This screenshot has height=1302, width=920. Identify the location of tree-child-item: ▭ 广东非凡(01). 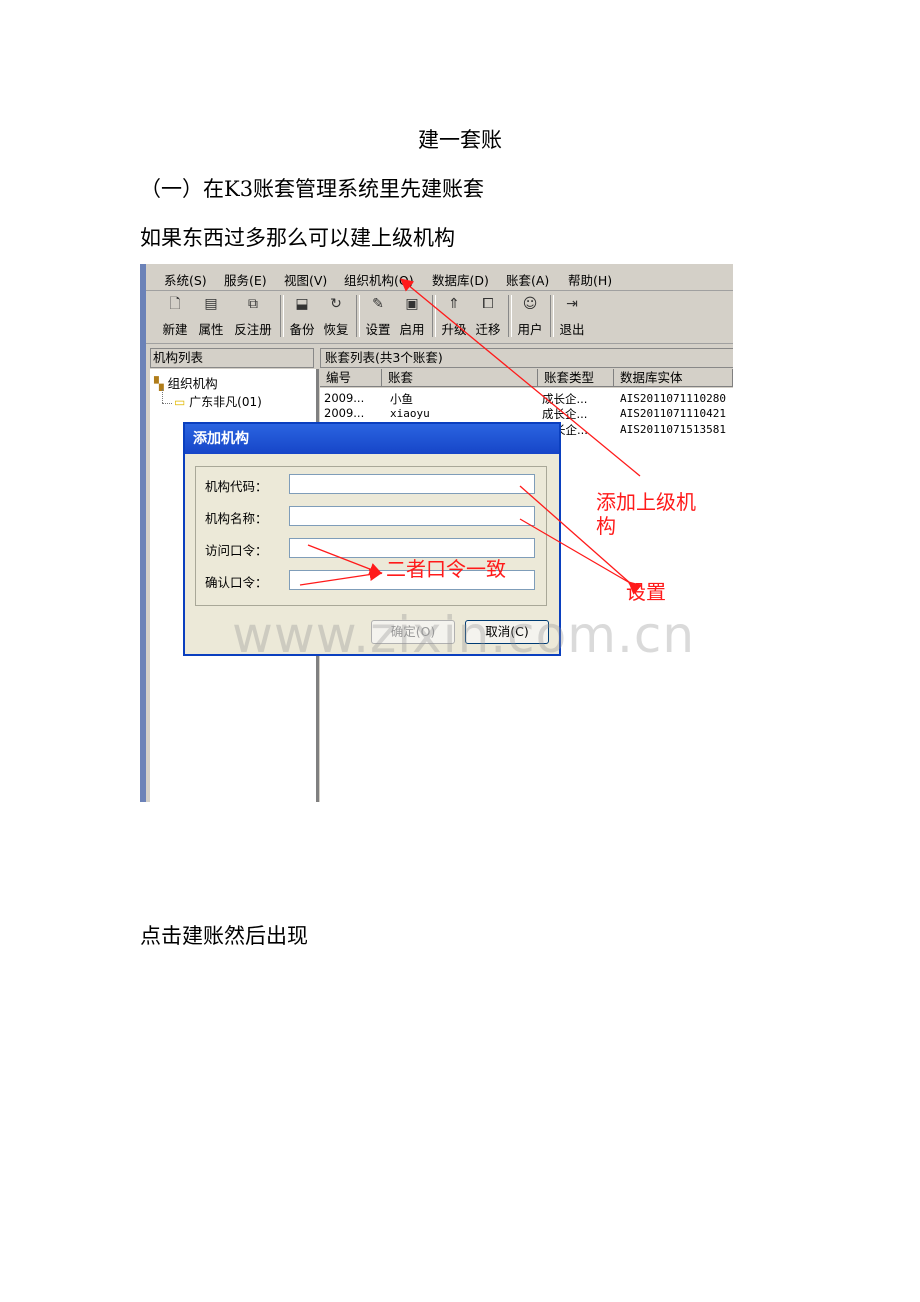
(218, 401).